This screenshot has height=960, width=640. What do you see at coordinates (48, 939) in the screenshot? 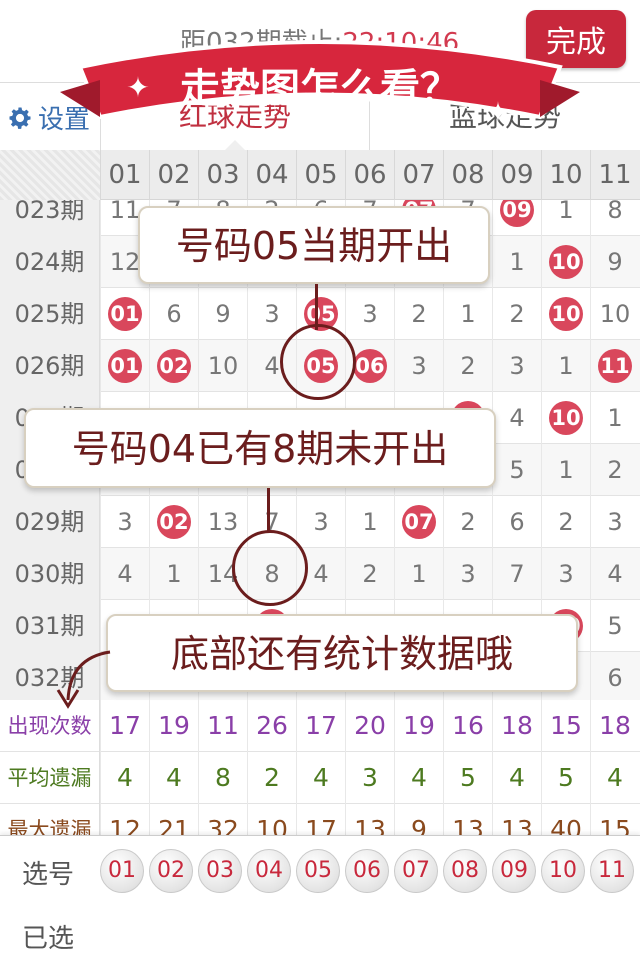
I see `chosen-label: 已选` at bounding box center [48, 939].